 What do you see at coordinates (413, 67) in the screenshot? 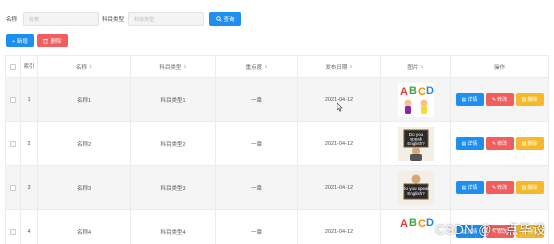
I see `header-picture-label: 图片` at bounding box center [413, 67].